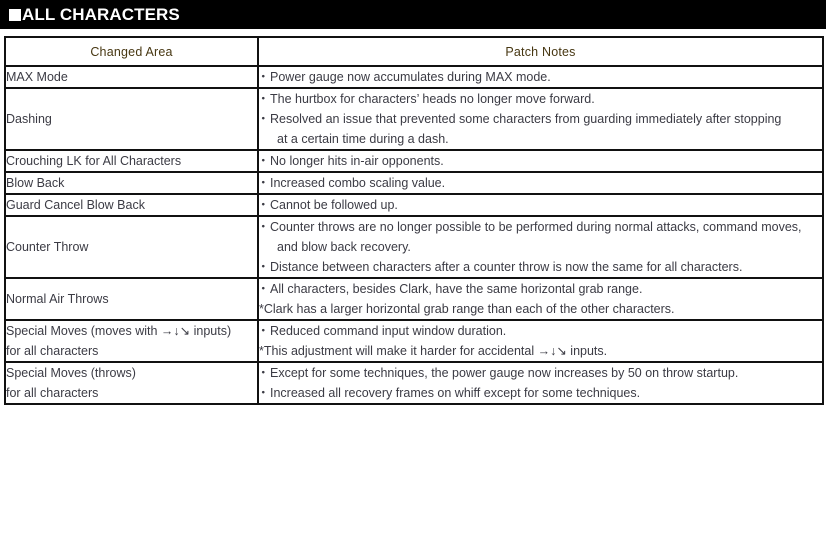  I want to click on cell-changed-area: MAX Mode, so click(131, 77).